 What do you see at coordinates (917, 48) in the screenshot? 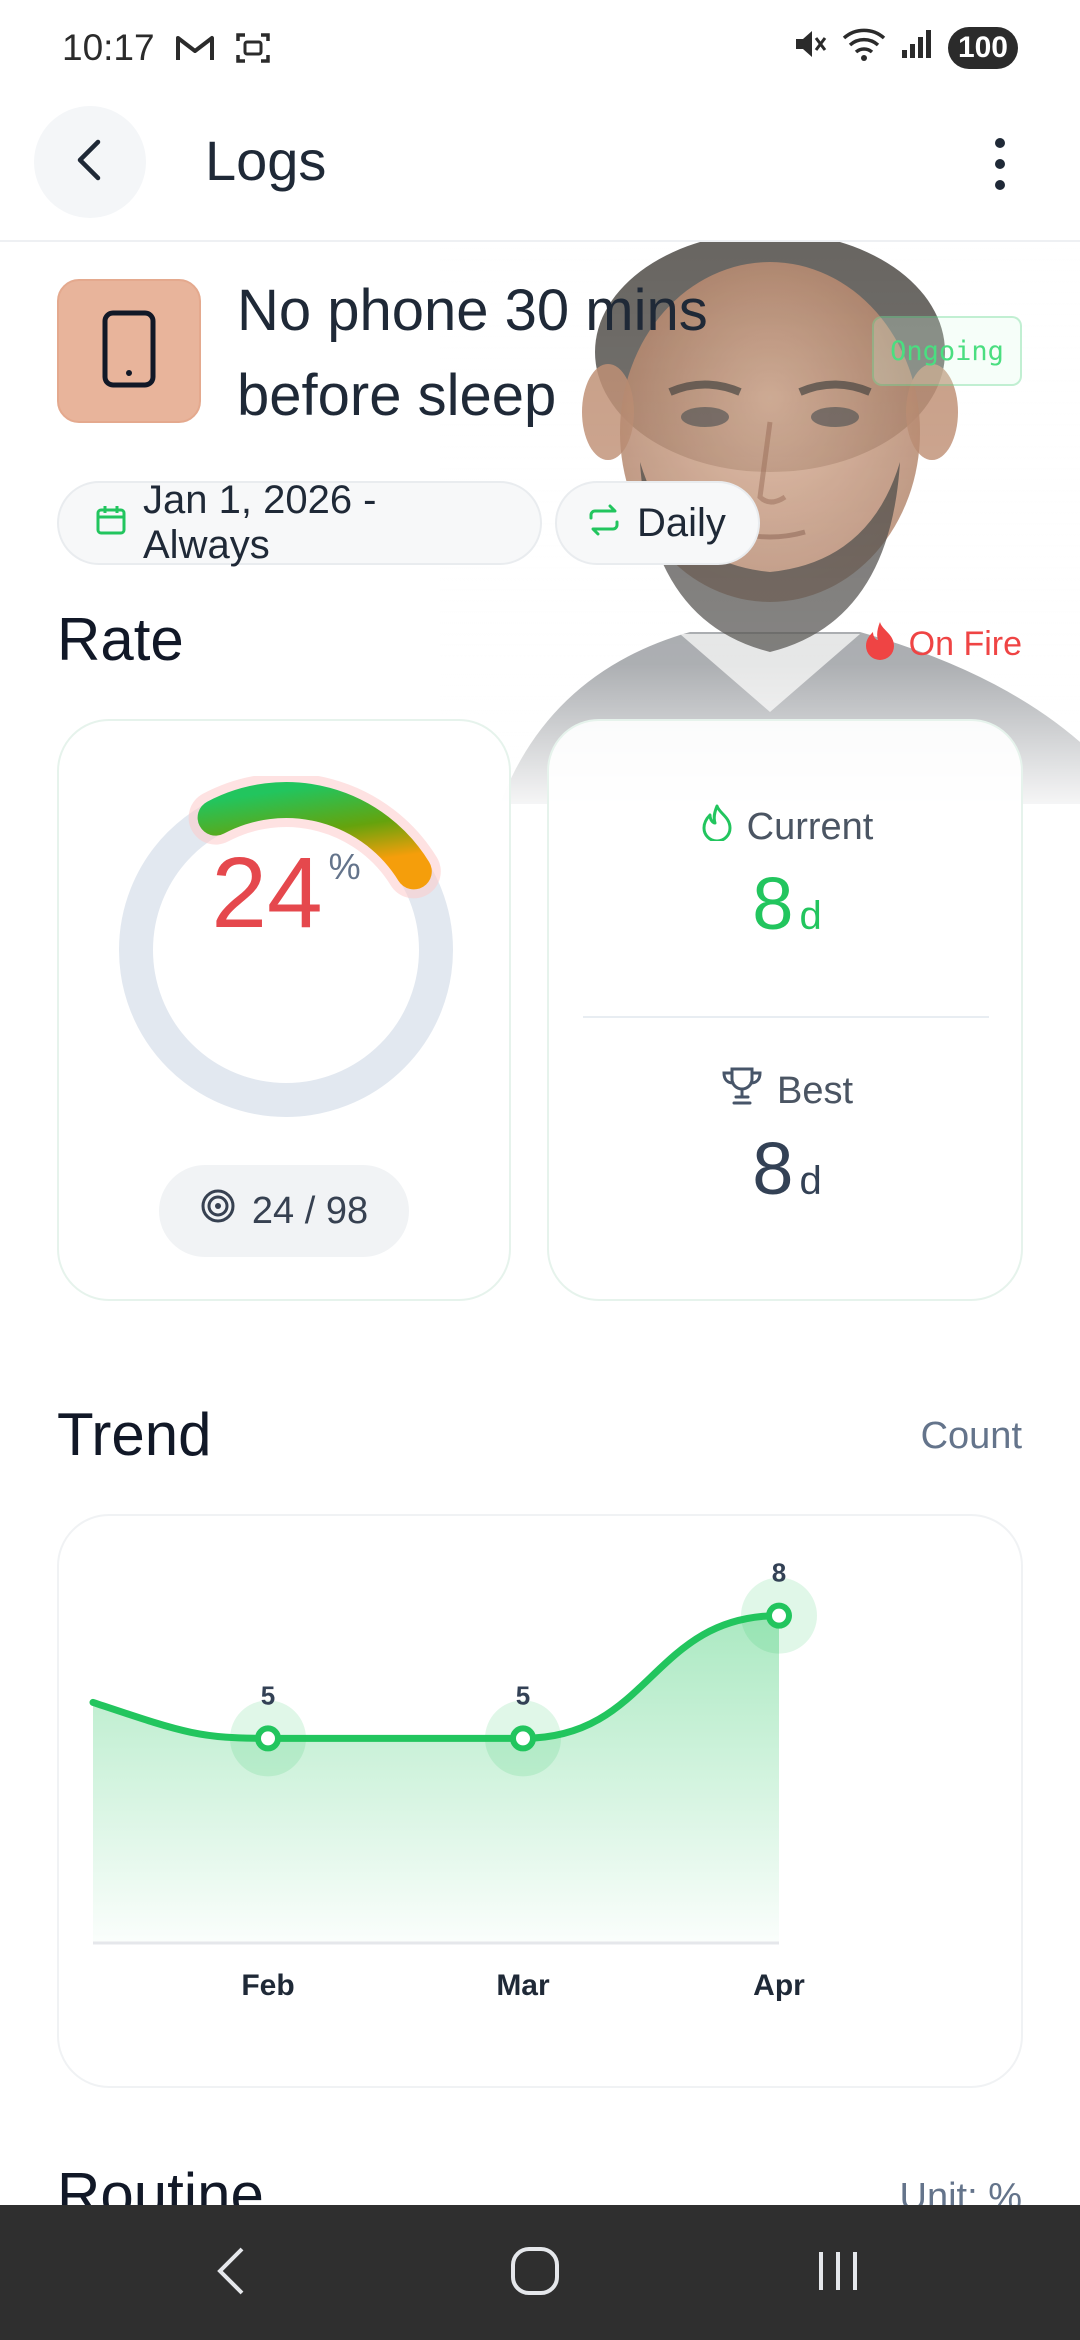
I see `signal-icon` at bounding box center [917, 48].